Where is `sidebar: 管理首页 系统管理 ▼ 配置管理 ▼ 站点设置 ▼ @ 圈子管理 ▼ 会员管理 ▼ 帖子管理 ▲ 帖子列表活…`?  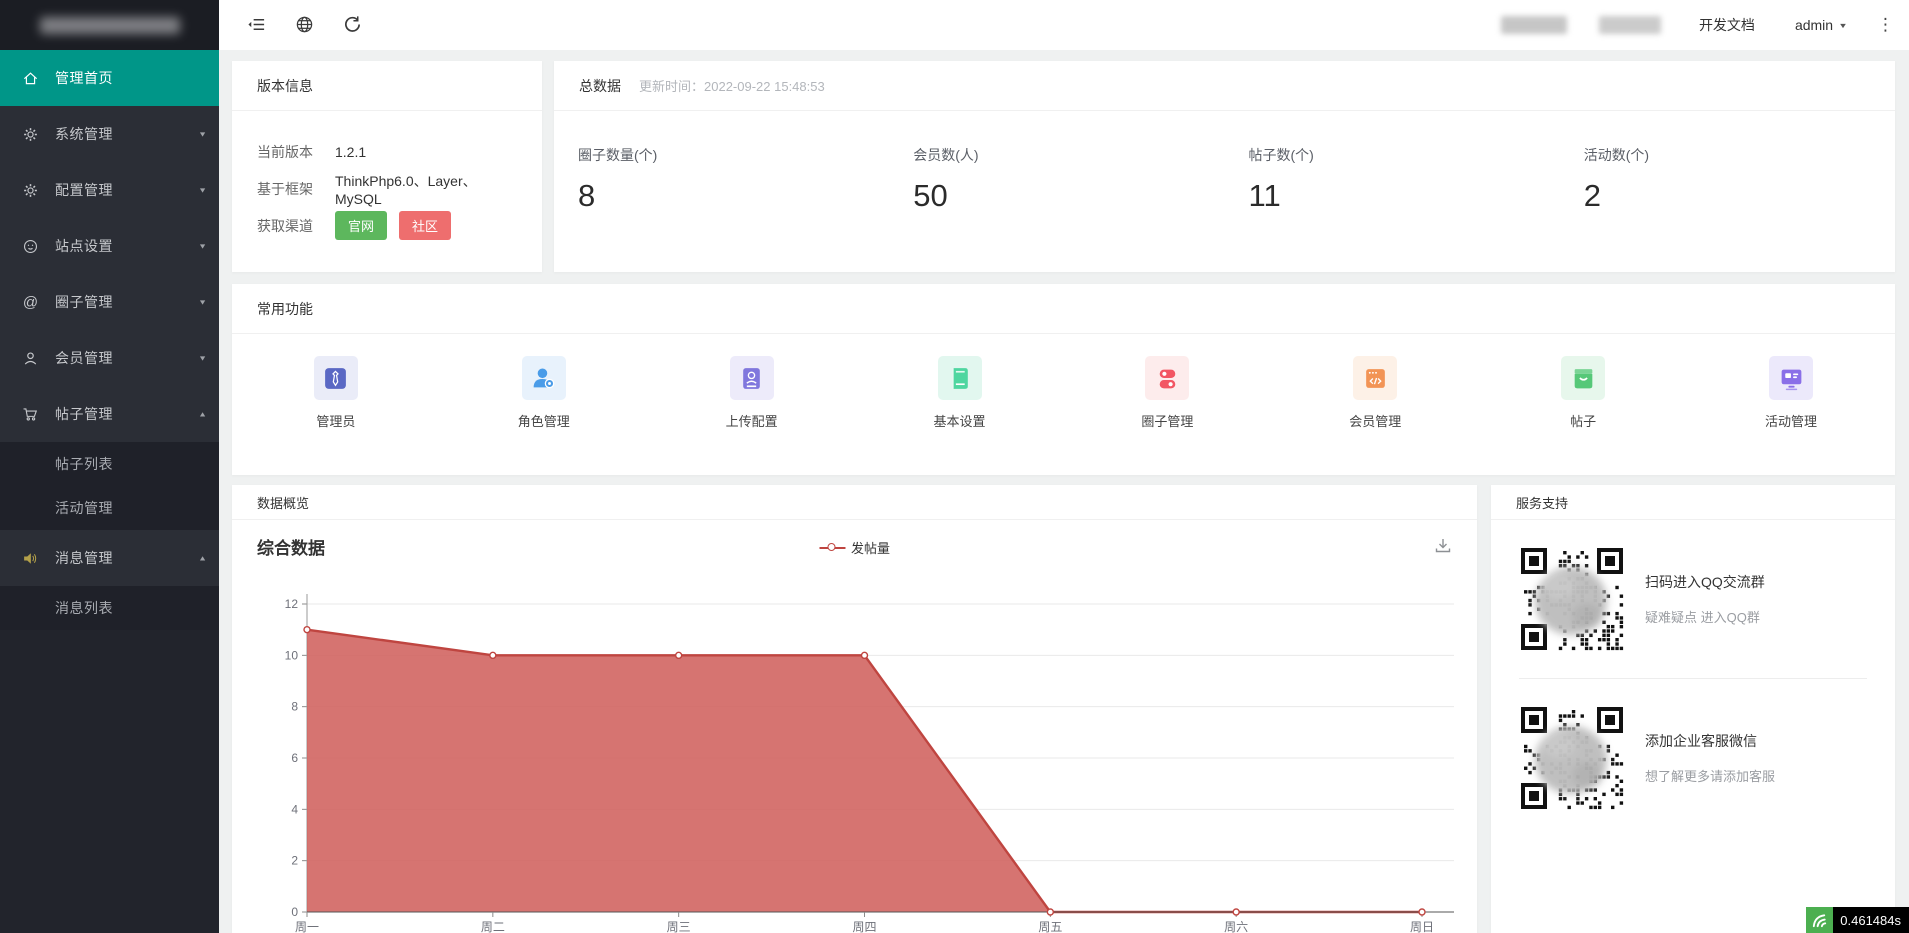 sidebar: 管理首页 系统管理 ▼ 配置管理 ▼ 站点设置 ▼ @ 圈子管理 ▼ 会员管理 ▼ 帖子管理 ▲ 帖子列表活… is located at coordinates (109, 466).